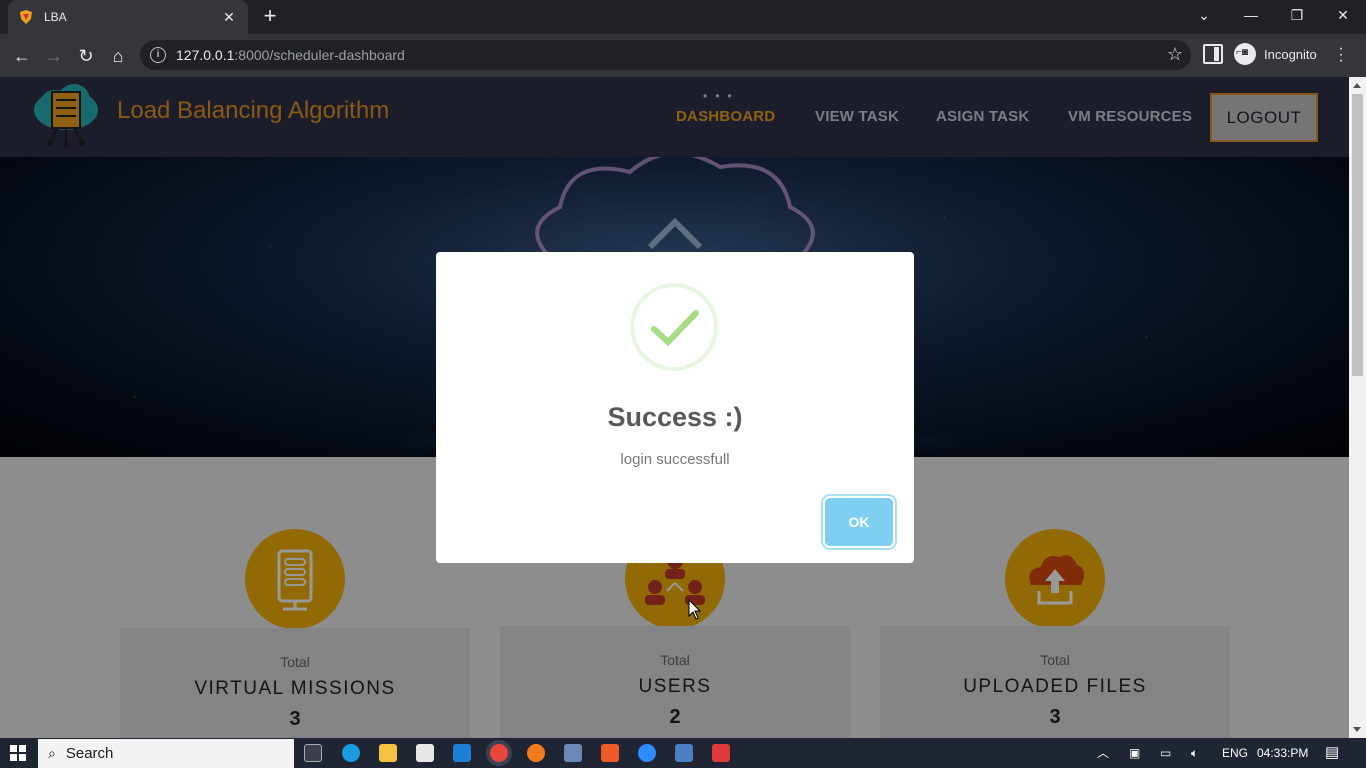  What do you see at coordinates (1282, 753) in the screenshot?
I see `clock: 04:33:PM` at bounding box center [1282, 753].